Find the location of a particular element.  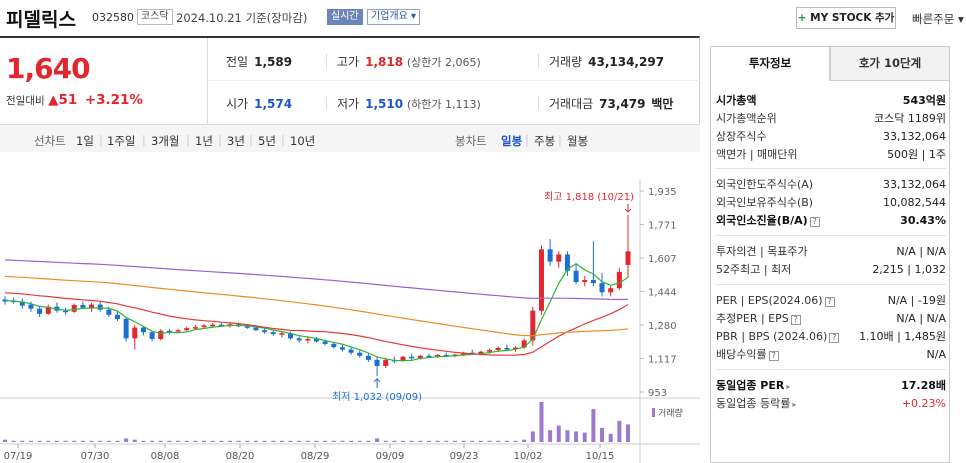

lower-limit: (하한가 1,113) is located at coordinates (443, 104).